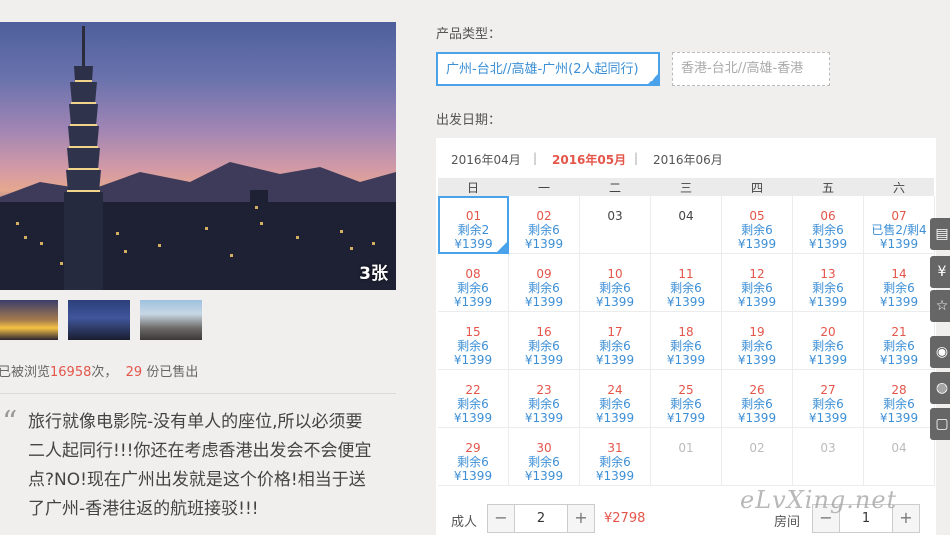 The height and width of the screenshot is (535, 950). Describe the element at coordinates (828, 390) in the screenshot. I see `day-number: 27` at that location.